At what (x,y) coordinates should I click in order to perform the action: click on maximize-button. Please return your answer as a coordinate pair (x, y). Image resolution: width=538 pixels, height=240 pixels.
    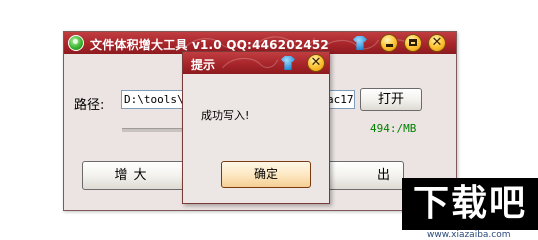
    Looking at the image, I should click on (413, 43).